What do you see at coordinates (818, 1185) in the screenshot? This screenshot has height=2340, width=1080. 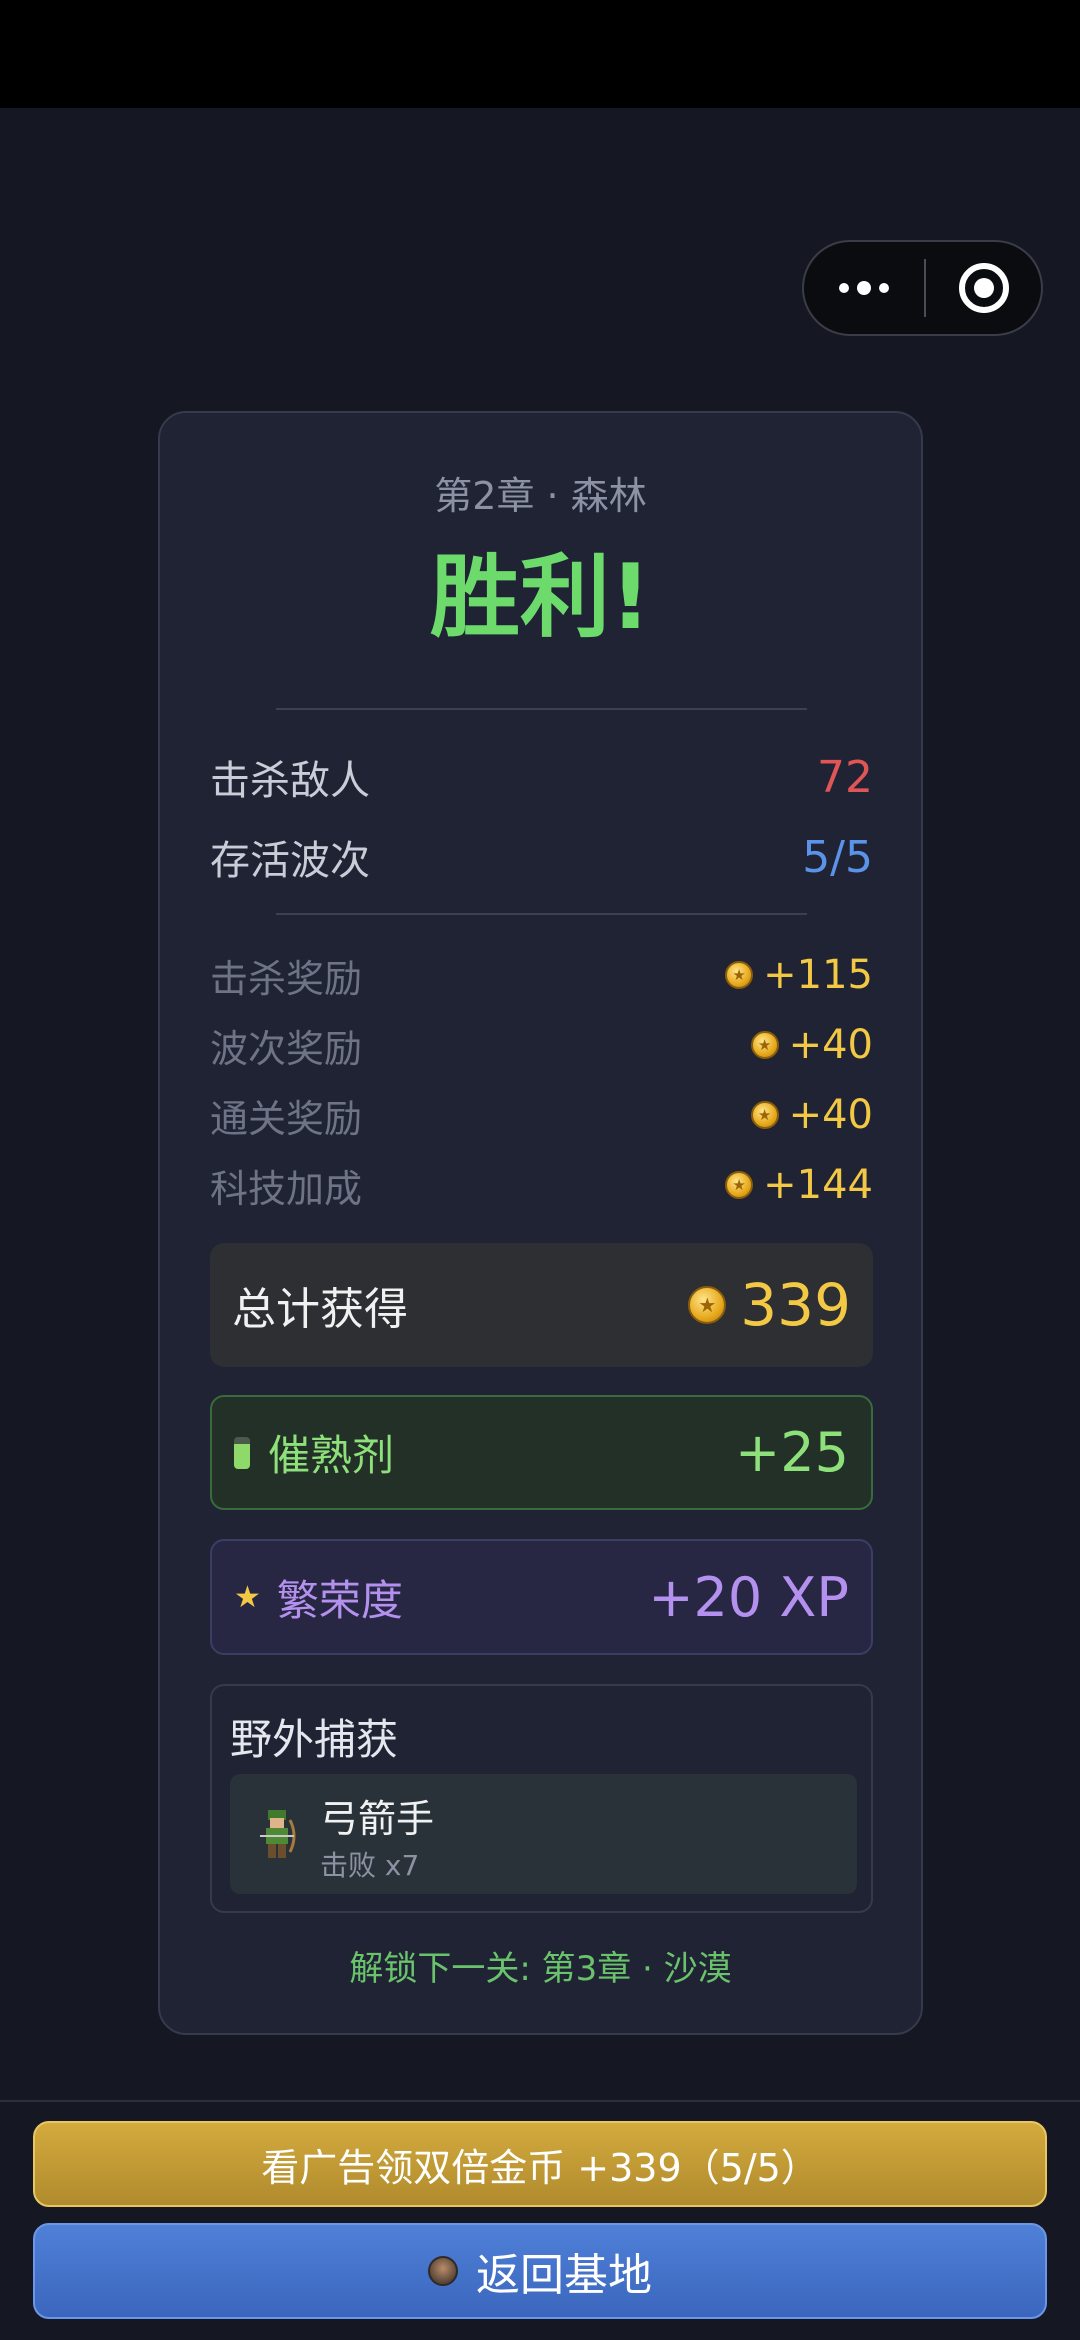 I see `reward-amount: +144` at bounding box center [818, 1185].